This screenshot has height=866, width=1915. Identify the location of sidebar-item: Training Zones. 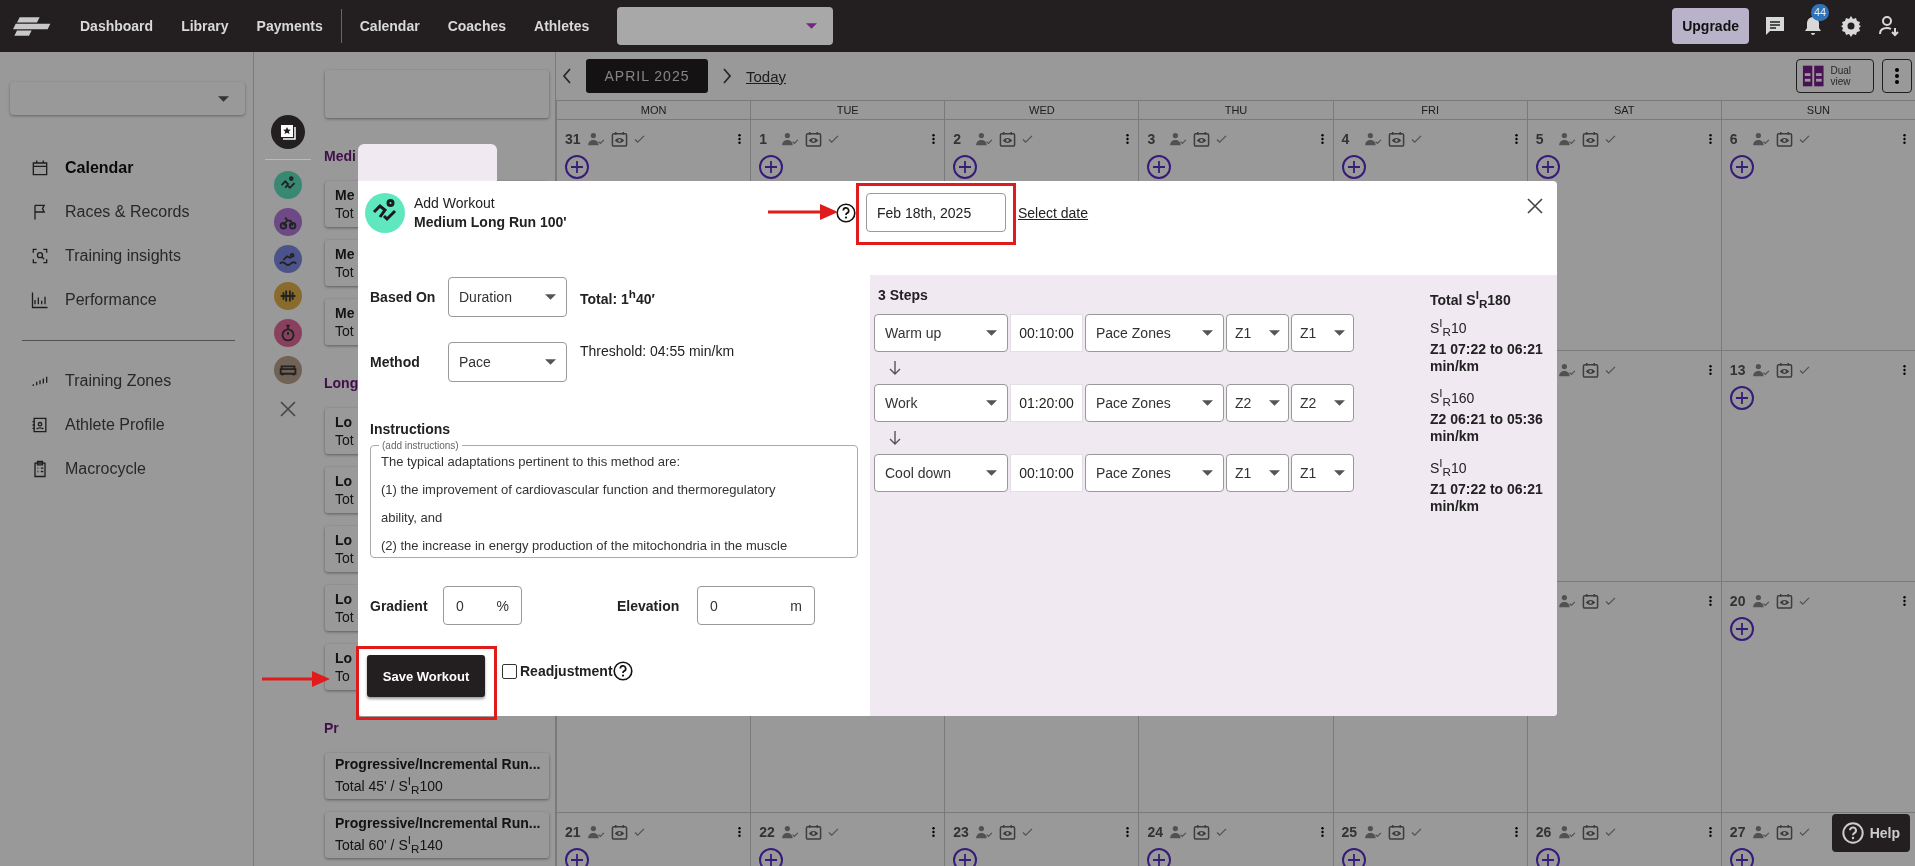
(126, 381).